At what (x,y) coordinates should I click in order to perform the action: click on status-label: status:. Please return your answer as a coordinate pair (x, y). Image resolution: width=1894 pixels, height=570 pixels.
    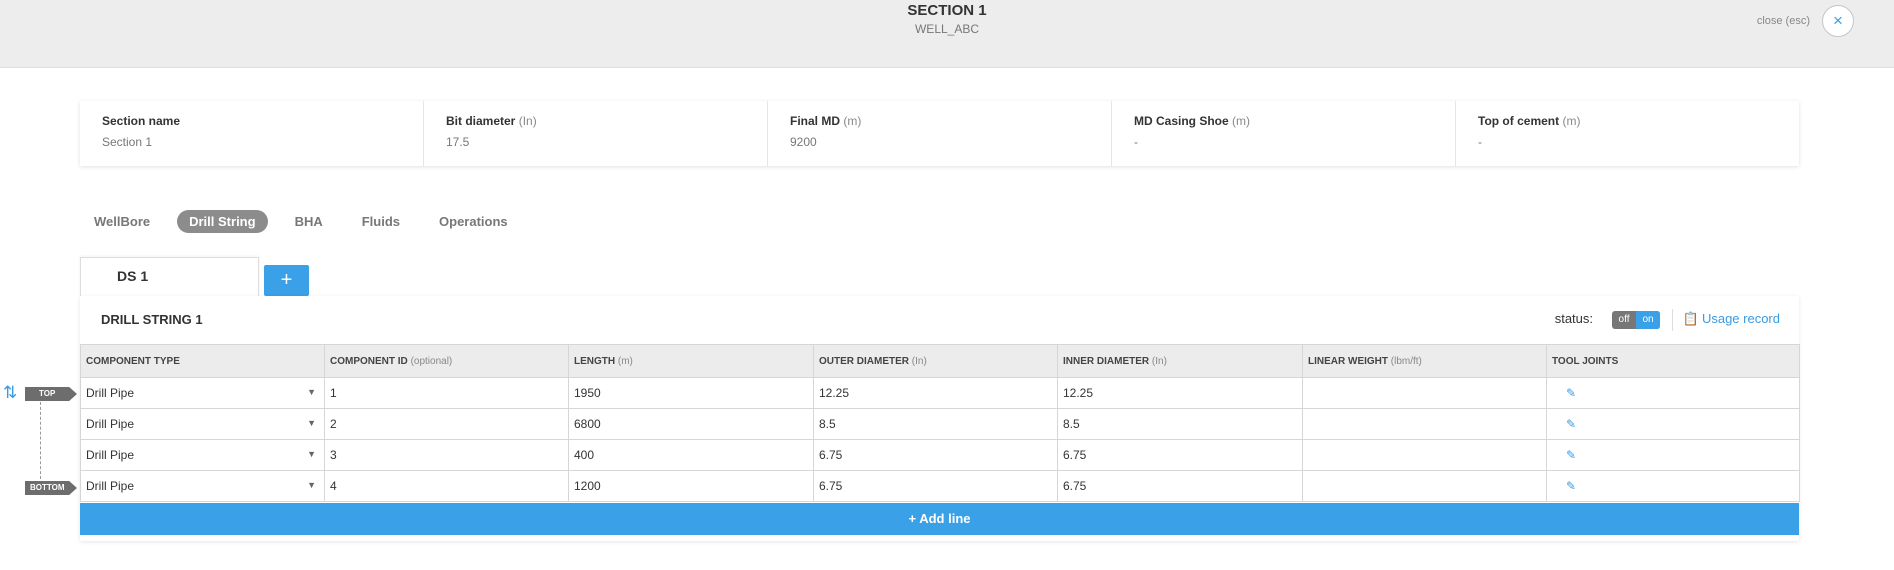
    Looking at the image, I should click on (1573, 318).